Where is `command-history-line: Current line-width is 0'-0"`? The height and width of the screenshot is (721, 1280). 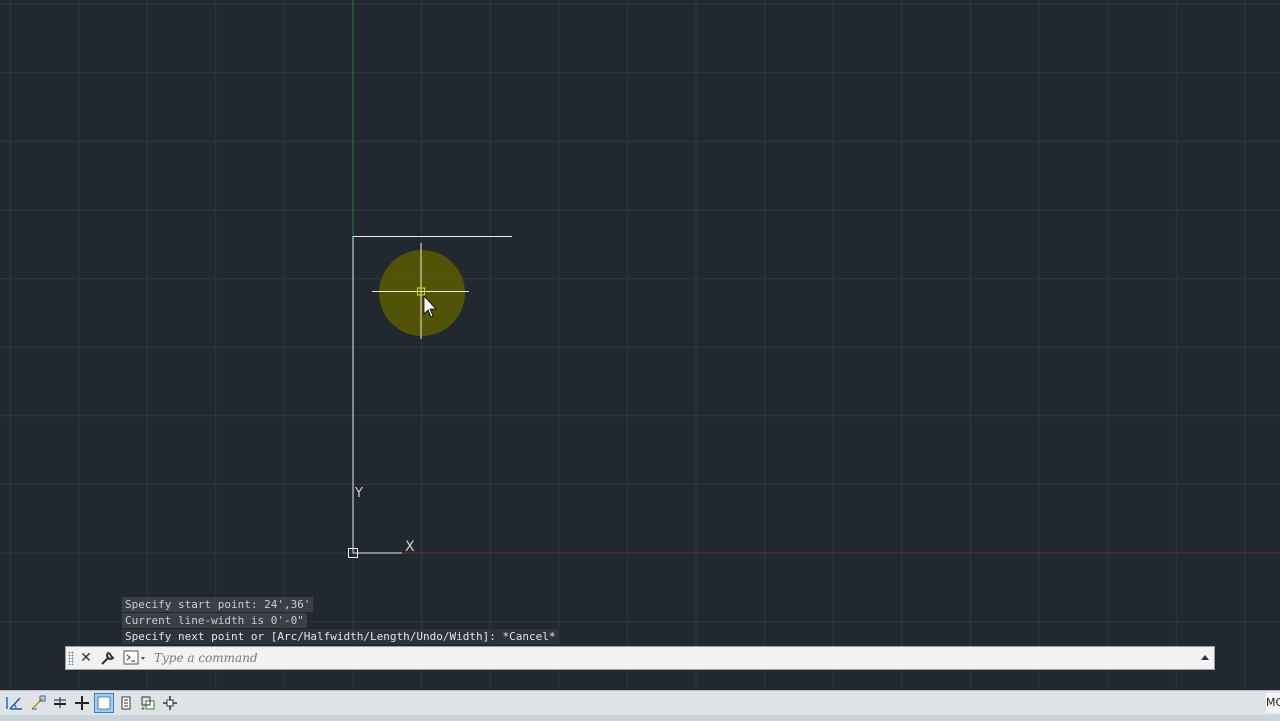
command-history-line: Current line-width is 0'-0" is located at coordinates (214, 620).